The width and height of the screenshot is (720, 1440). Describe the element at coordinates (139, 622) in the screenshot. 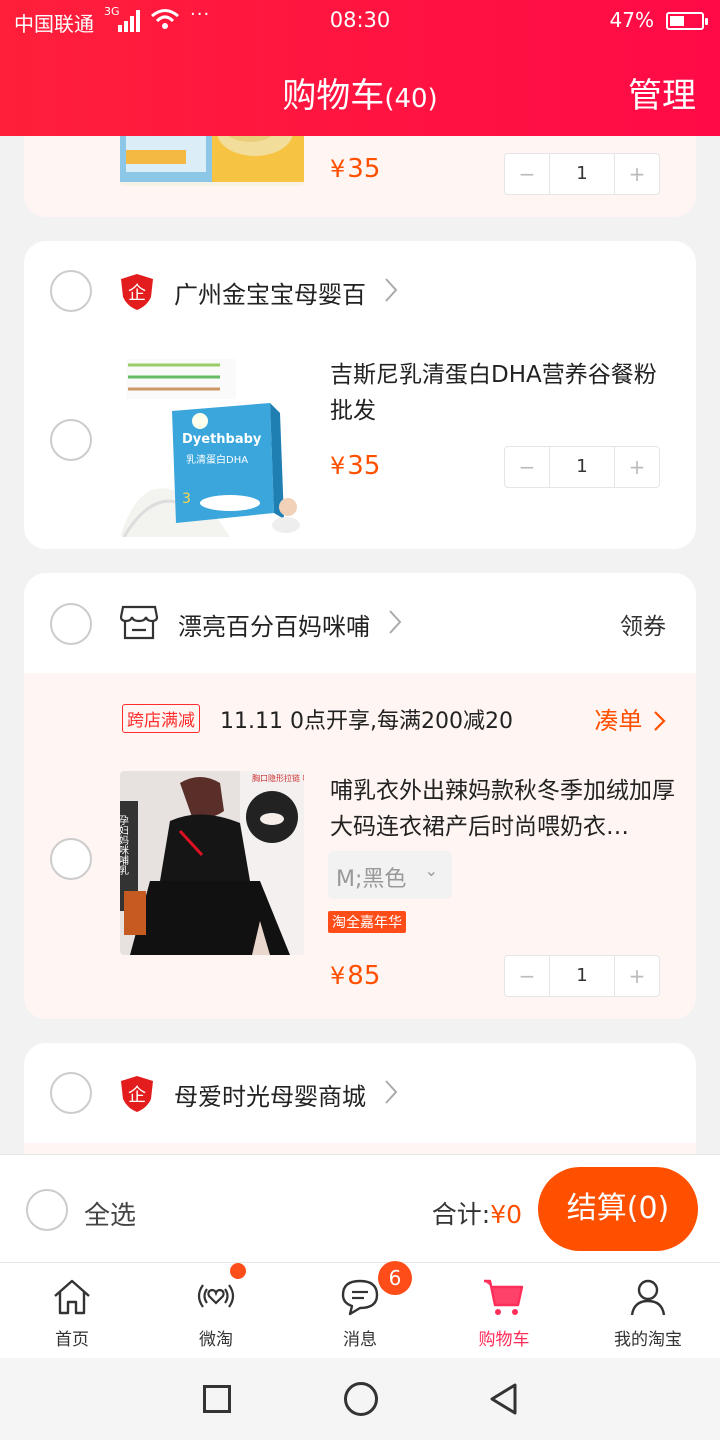

I see `store-icon` at that location.